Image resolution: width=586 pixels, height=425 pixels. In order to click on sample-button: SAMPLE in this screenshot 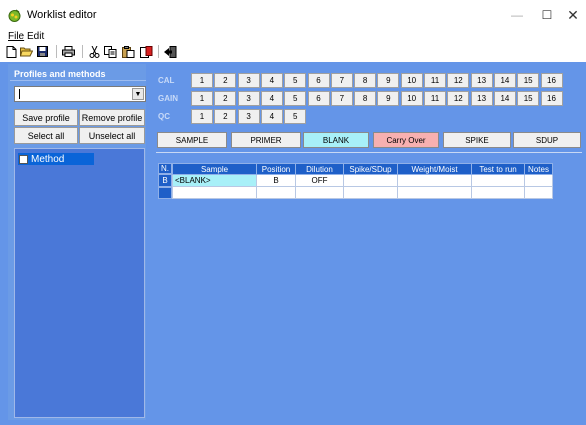, I will do `click(192, 140)`.